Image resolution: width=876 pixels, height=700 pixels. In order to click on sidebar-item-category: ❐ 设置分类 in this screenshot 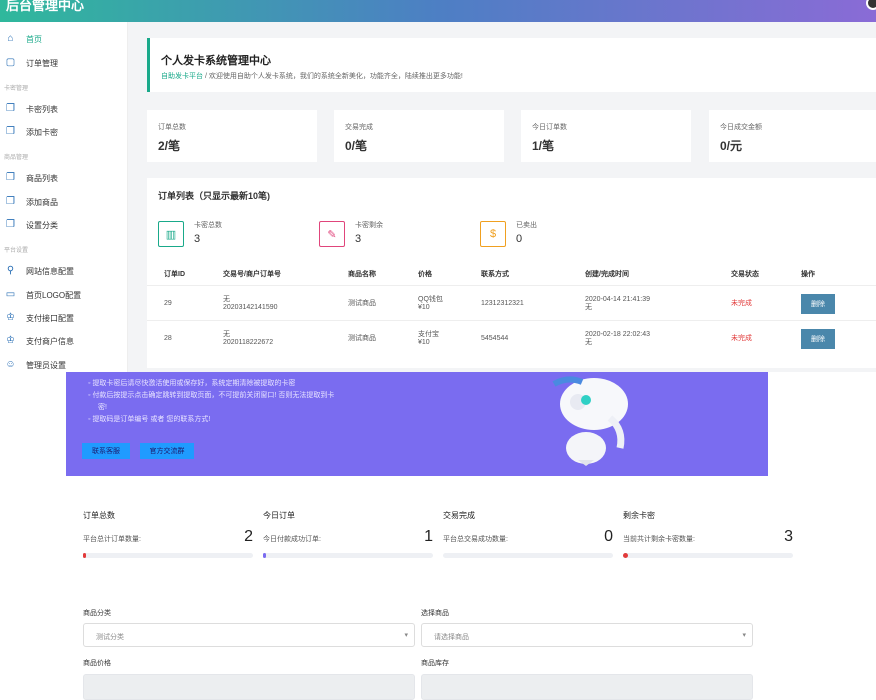, I will do `click(64, 225)`.